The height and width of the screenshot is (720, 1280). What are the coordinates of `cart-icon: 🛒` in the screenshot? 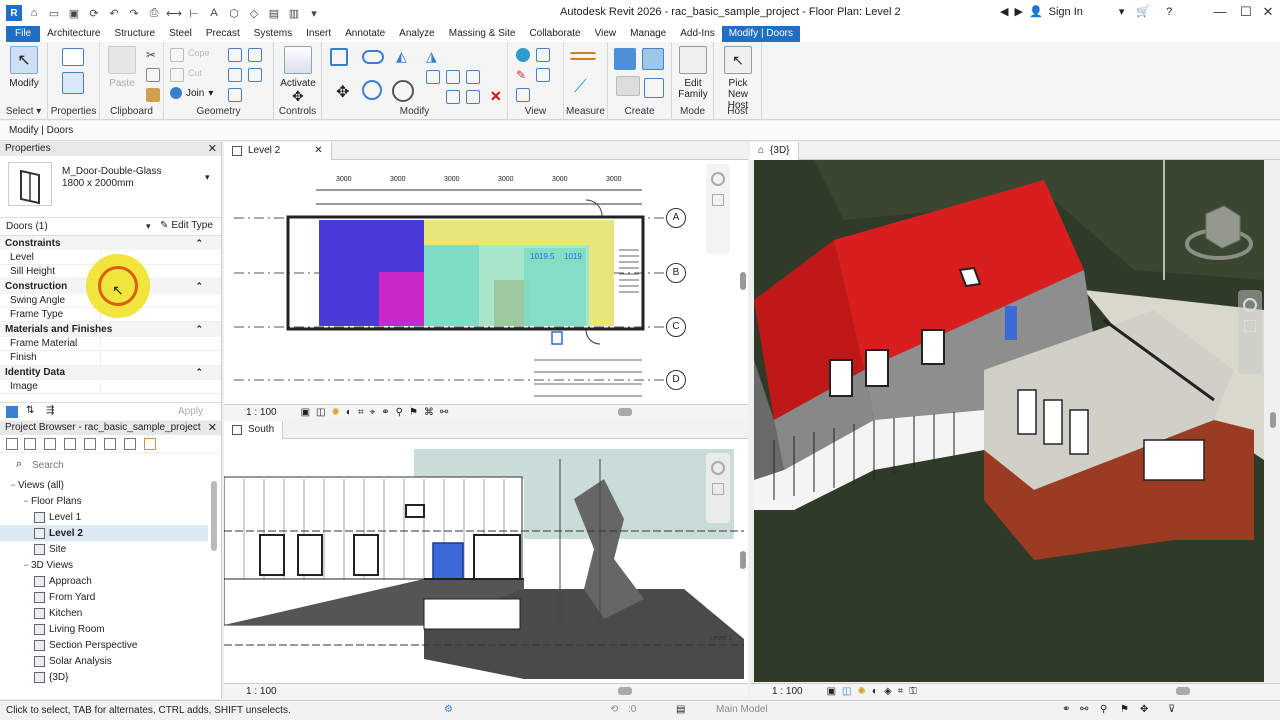 It's located at (1143, 11).